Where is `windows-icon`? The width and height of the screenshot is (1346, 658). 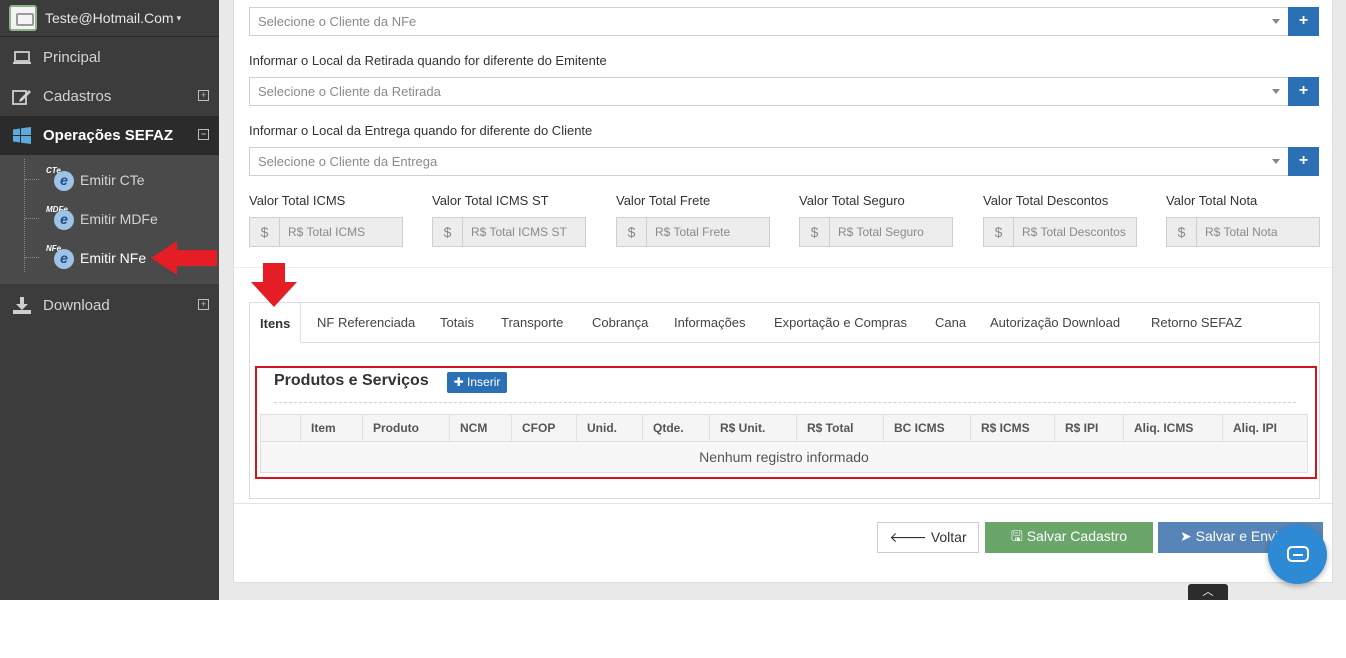 windows-icon is located at coordinates (22, 135).